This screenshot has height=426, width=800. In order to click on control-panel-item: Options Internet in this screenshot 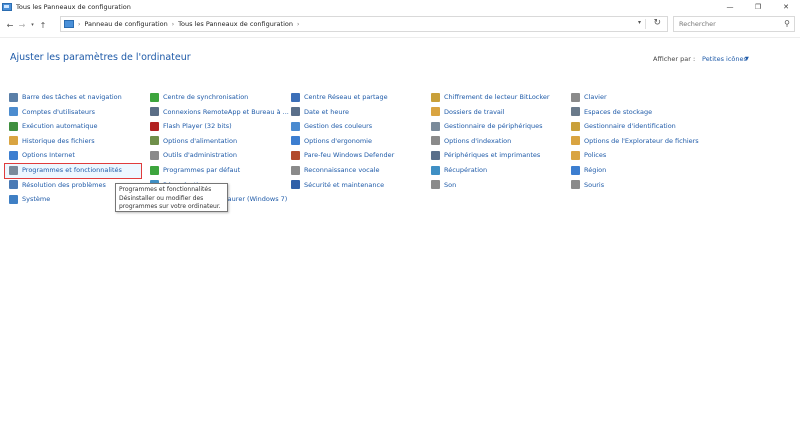, I will do `click(42, 155)`.